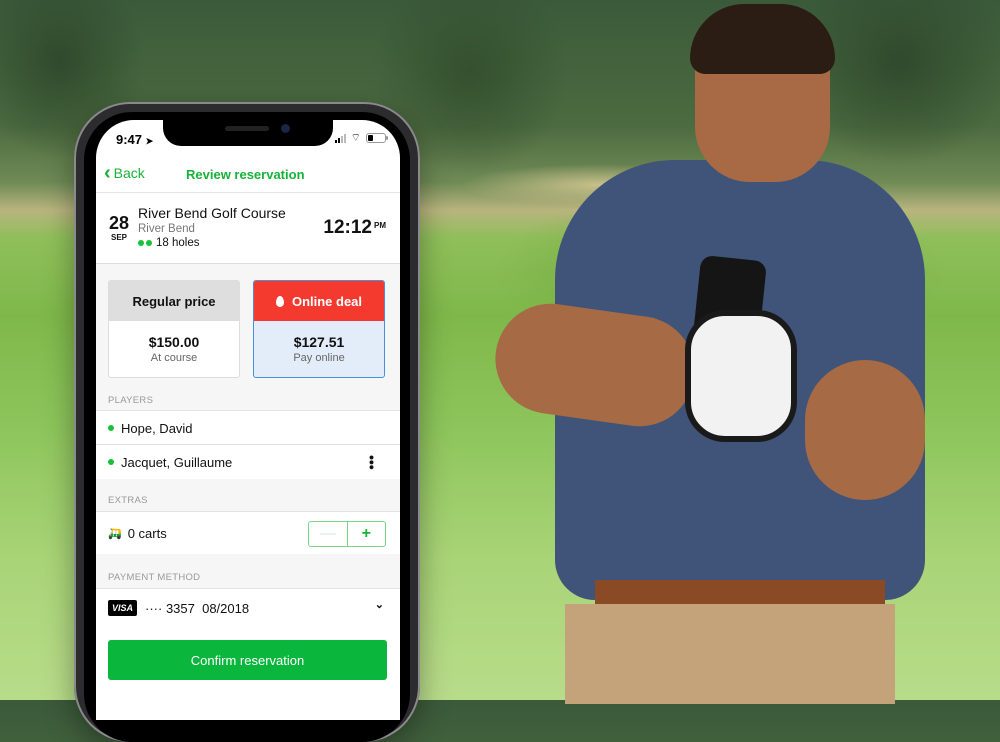 Image resolution: width=1000 pixels, height=742 pixels. I want to click on back-label: Back, so click(129, 173).